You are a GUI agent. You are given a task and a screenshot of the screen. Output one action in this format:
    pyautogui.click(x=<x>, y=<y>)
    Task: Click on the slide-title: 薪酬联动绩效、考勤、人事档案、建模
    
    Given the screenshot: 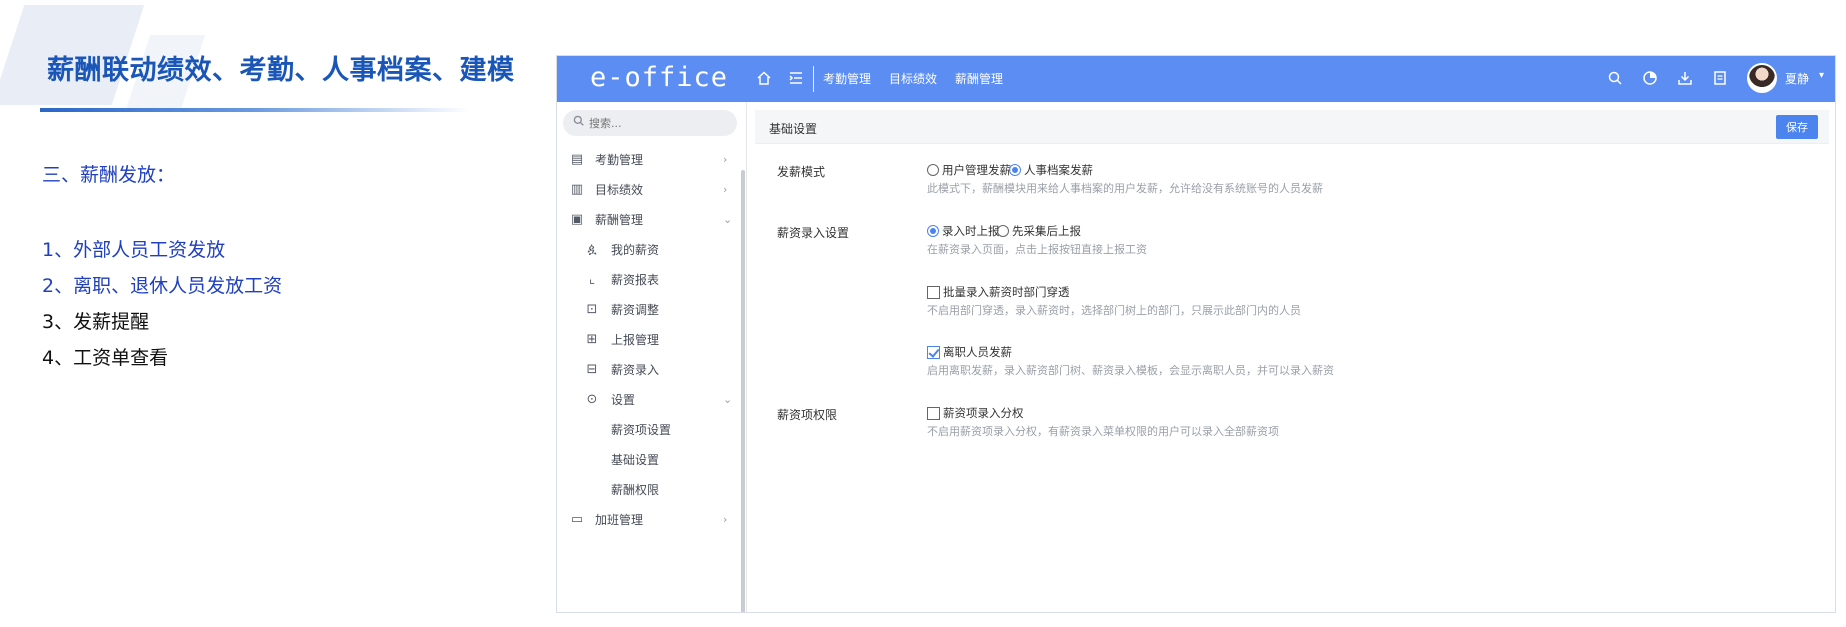 What is the action you would take?
    pyautogui.click(x=281, y=70)
    